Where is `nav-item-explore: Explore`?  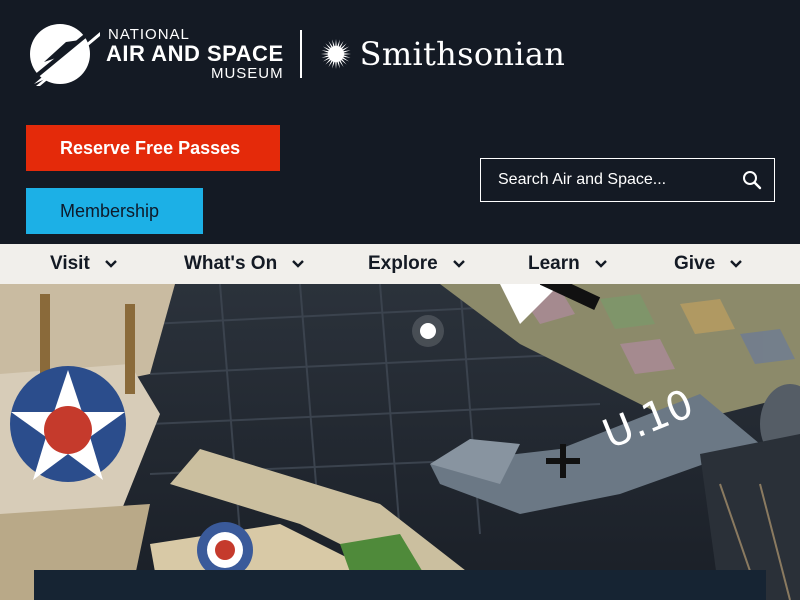
nav-item-explore: Explore is located at coordinates (417, 264).